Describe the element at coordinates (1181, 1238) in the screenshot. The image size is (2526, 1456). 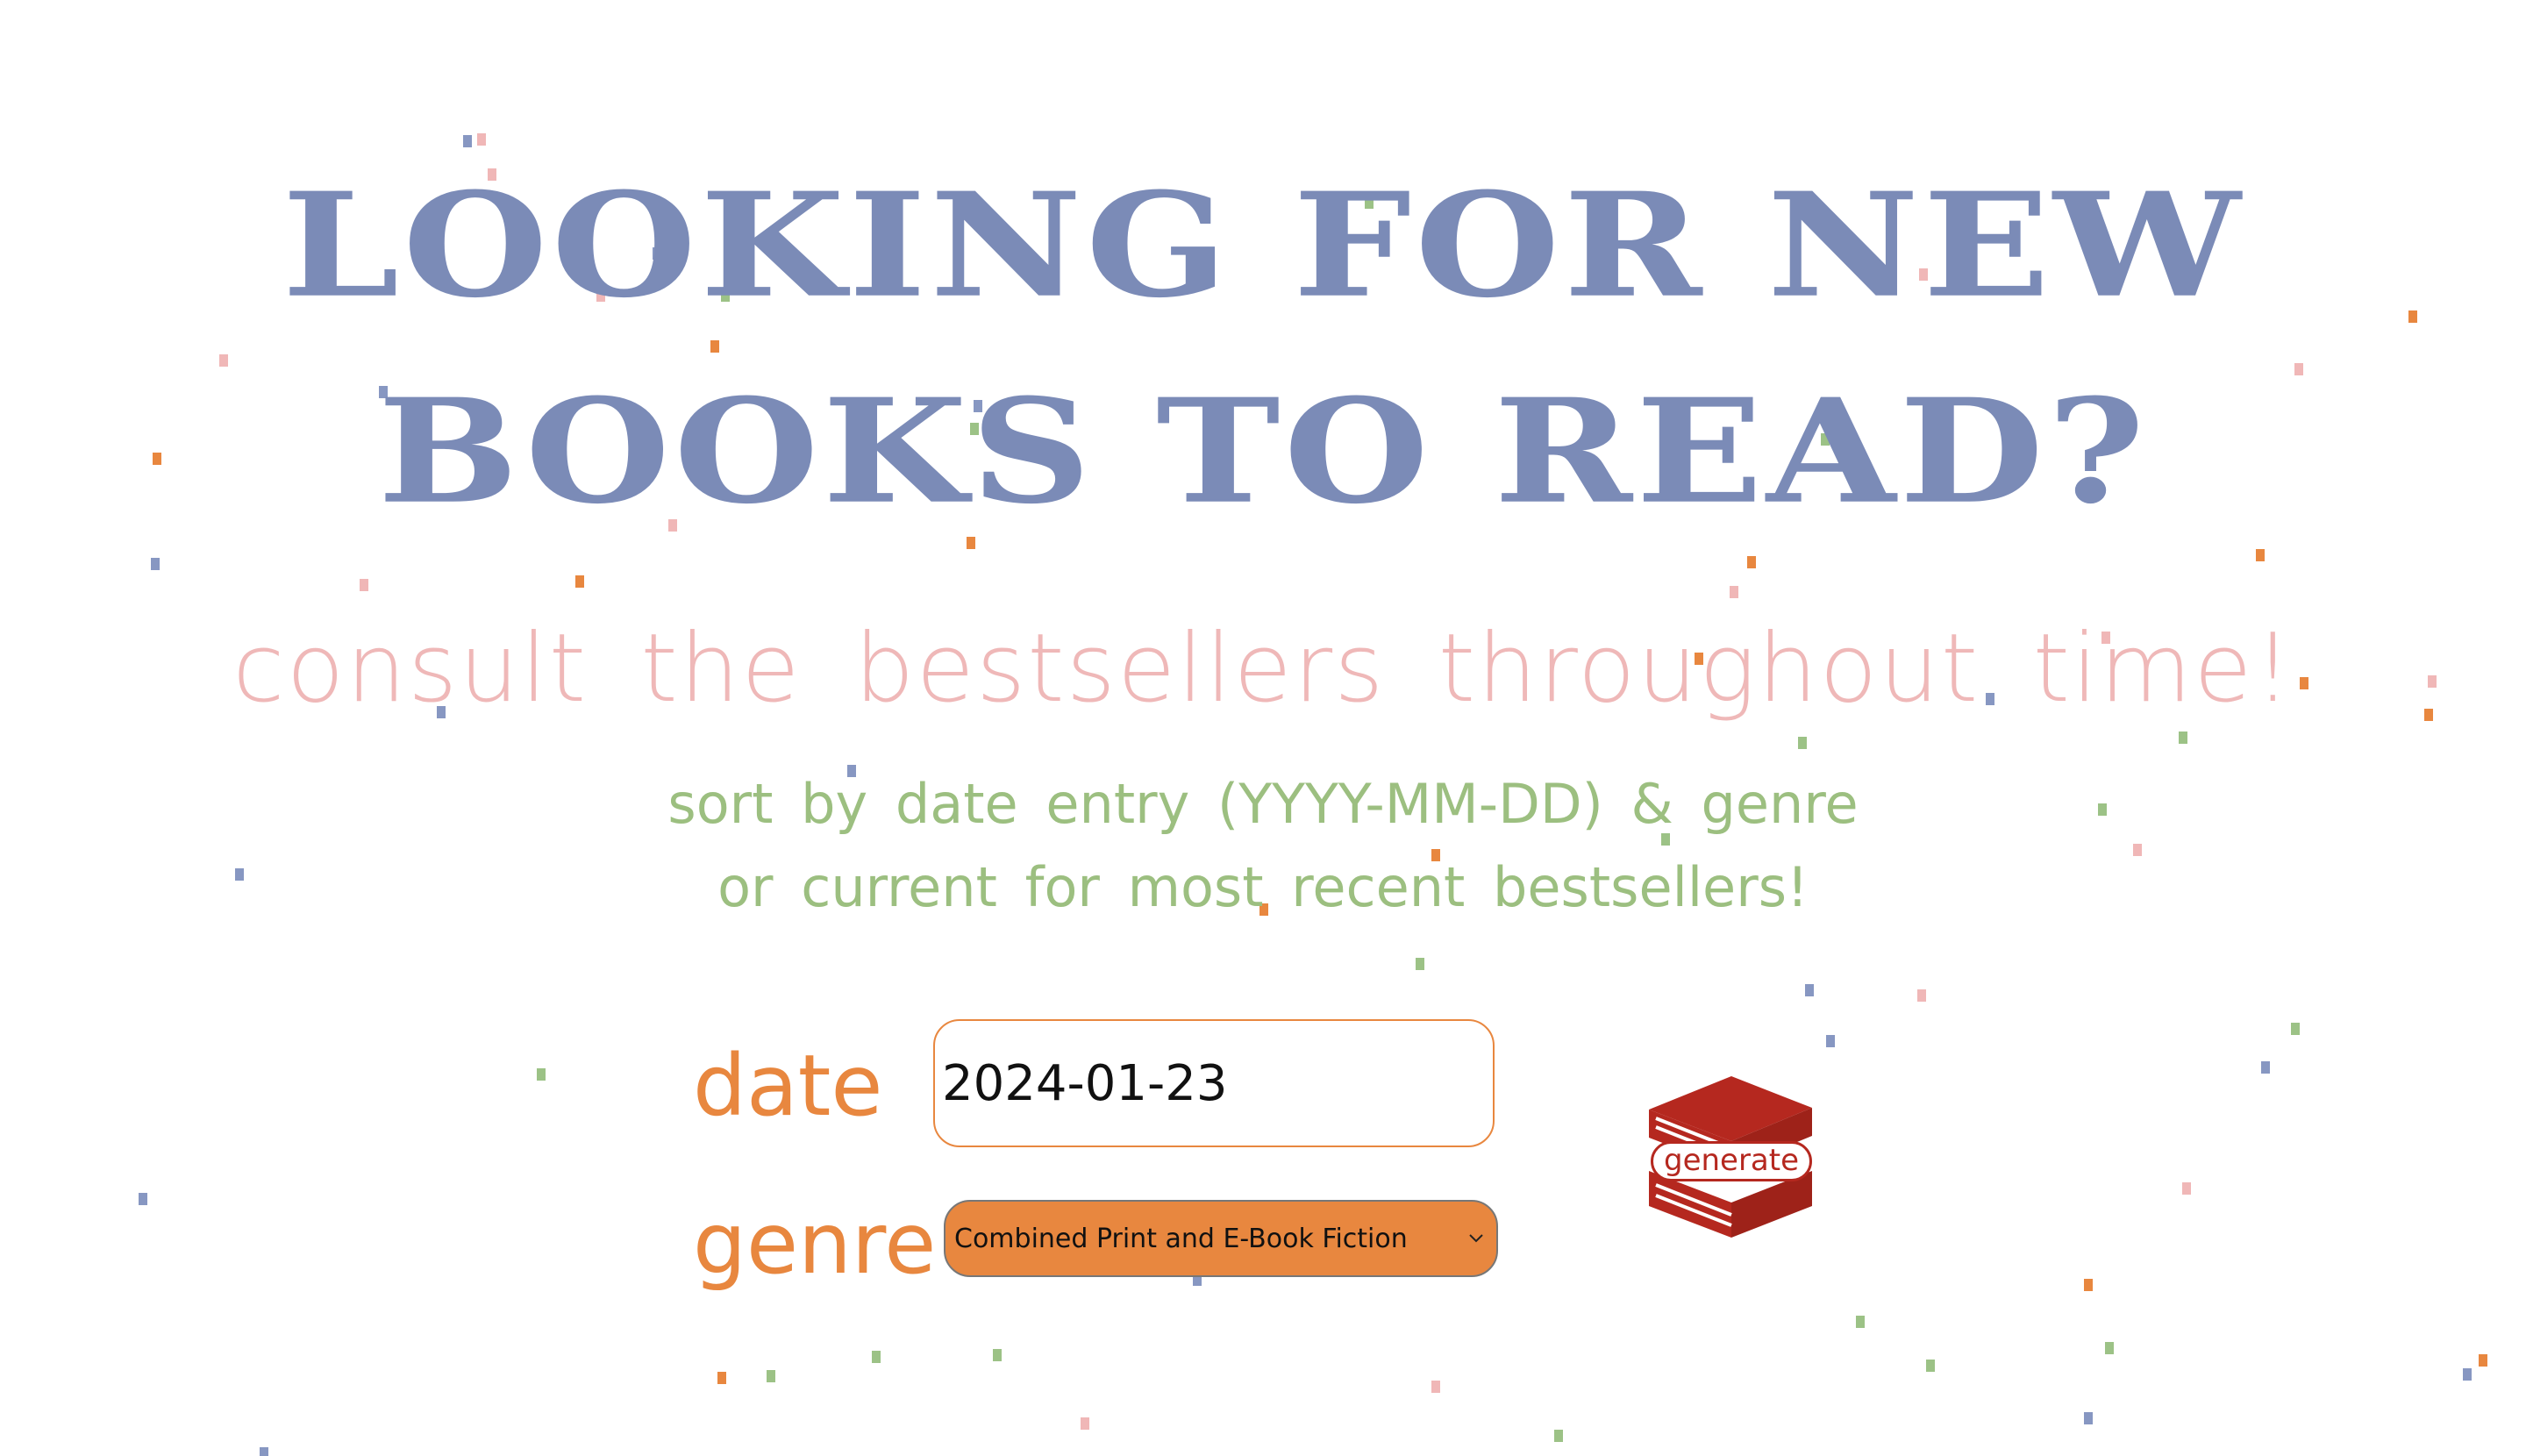
I see `genre-select-value: Combined Print and E-Book Fiction` at that location.